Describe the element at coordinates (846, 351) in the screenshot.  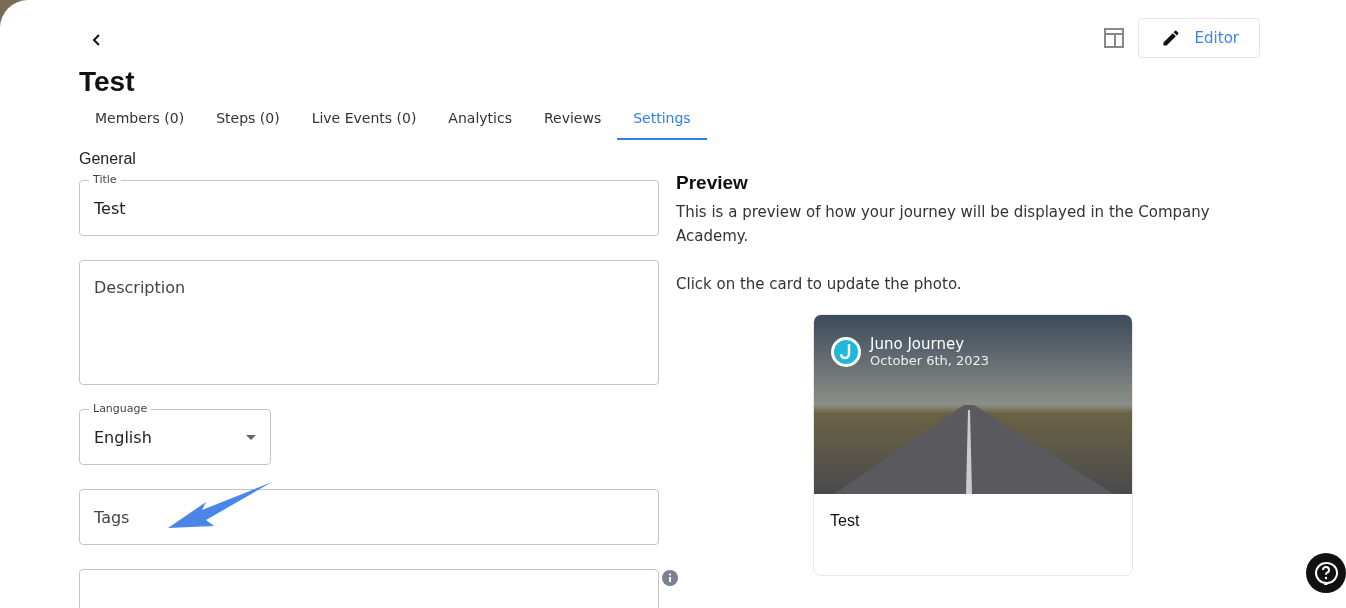
I see `logo-icon` at that location.